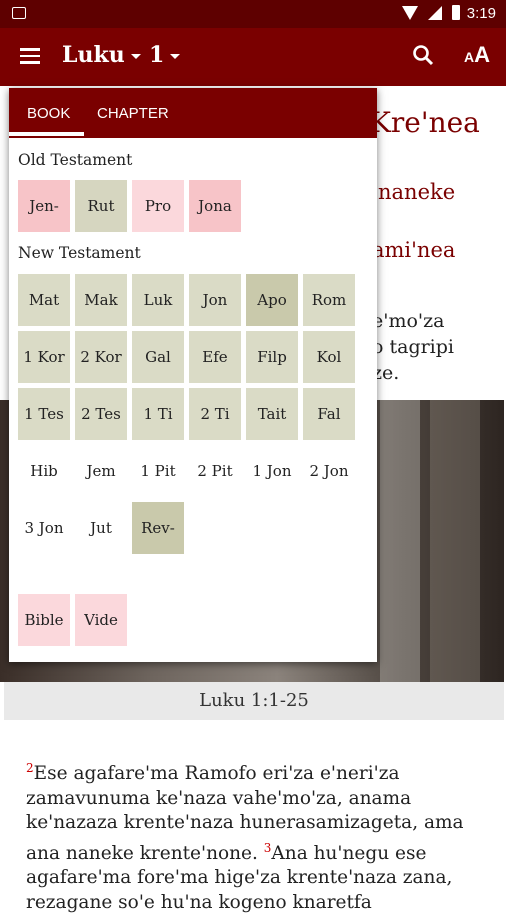  Describe the element at coordinates (75, 160) in the screenshot. I see `old-testament-heading: Old Testament` at that location.